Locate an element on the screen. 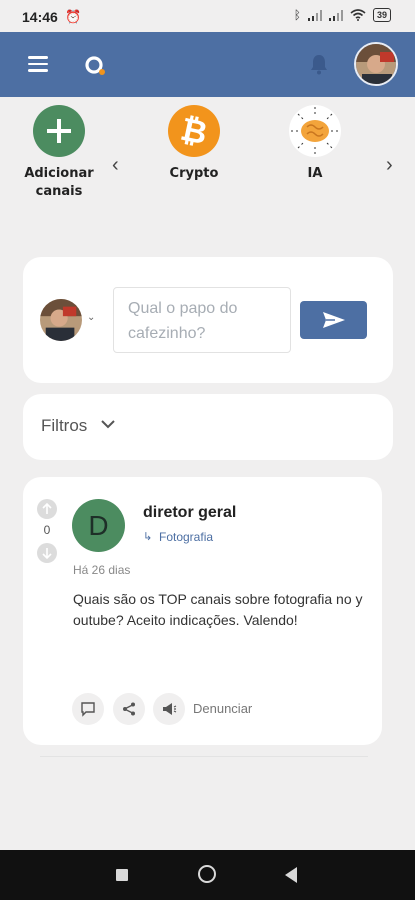 The height and width of the screenshot is (900, 415). plus-icon is located at coordinates (59, 131).